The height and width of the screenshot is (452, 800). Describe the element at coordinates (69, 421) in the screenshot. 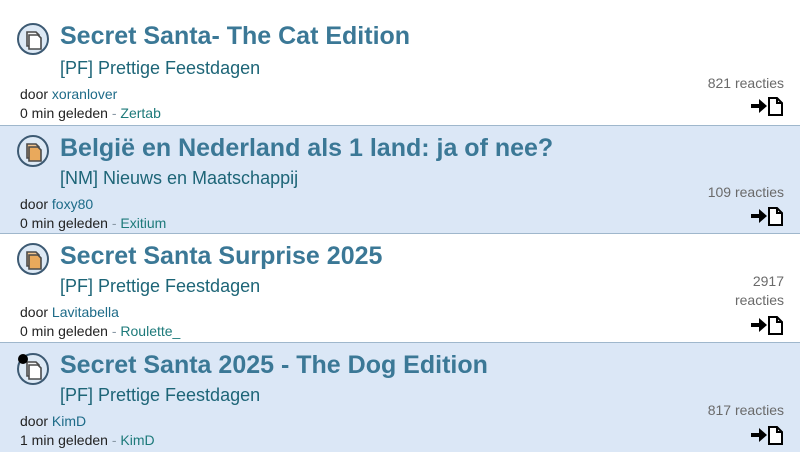

I see `author-link: KimD` at that location.